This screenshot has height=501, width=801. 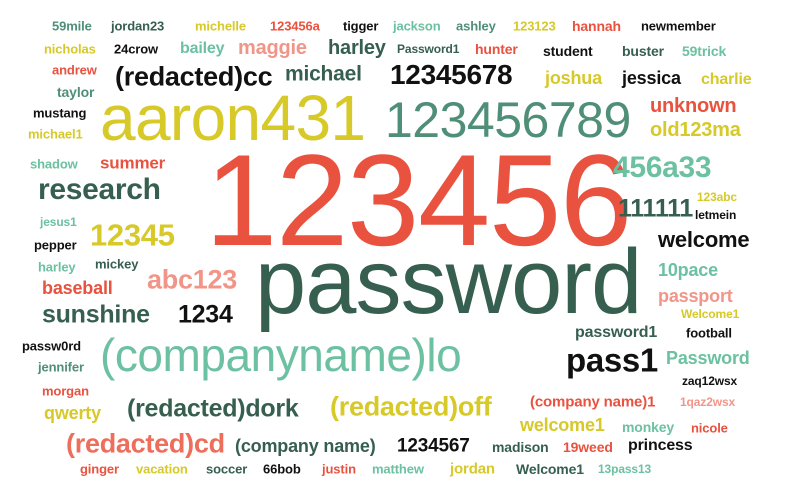 I want to click on word-welcome1: welcome1, so click(x=562, y=425).